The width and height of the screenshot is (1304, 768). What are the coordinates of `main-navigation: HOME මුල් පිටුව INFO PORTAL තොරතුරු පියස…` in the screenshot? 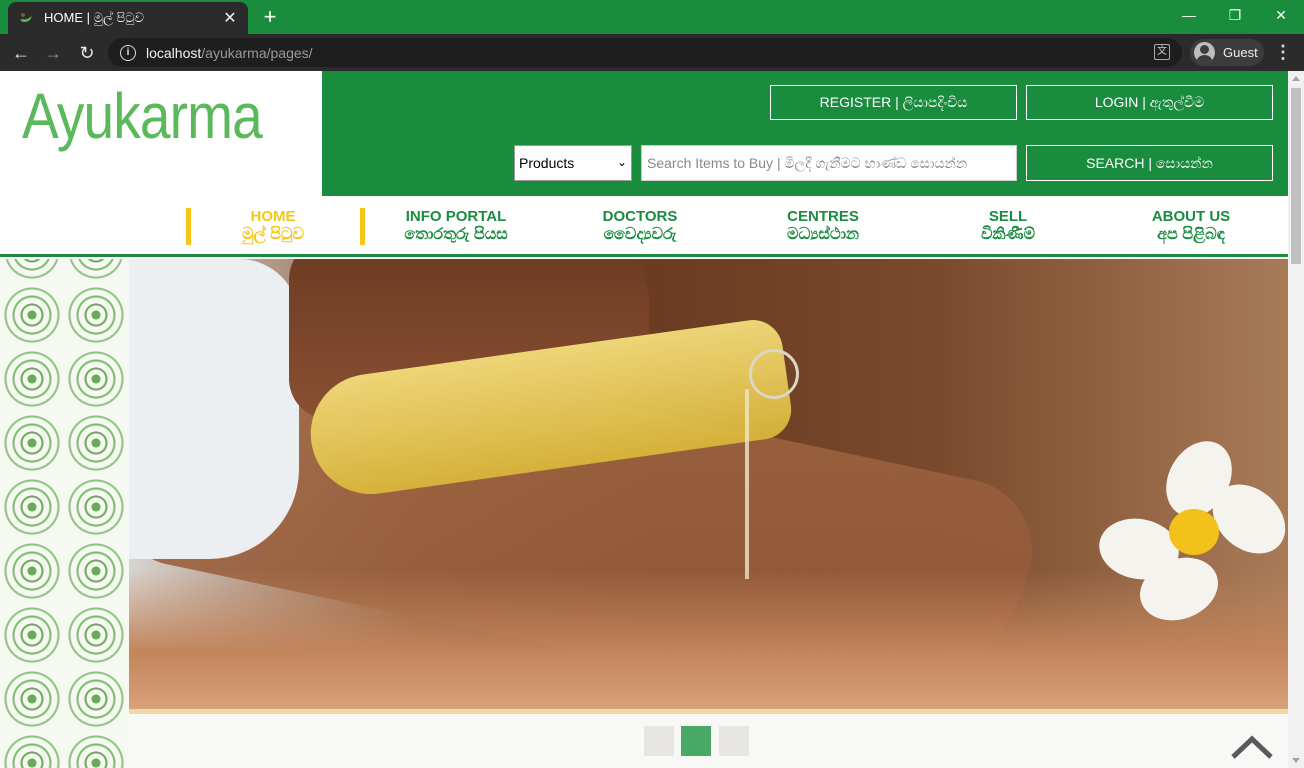 It's located at (644, 226).